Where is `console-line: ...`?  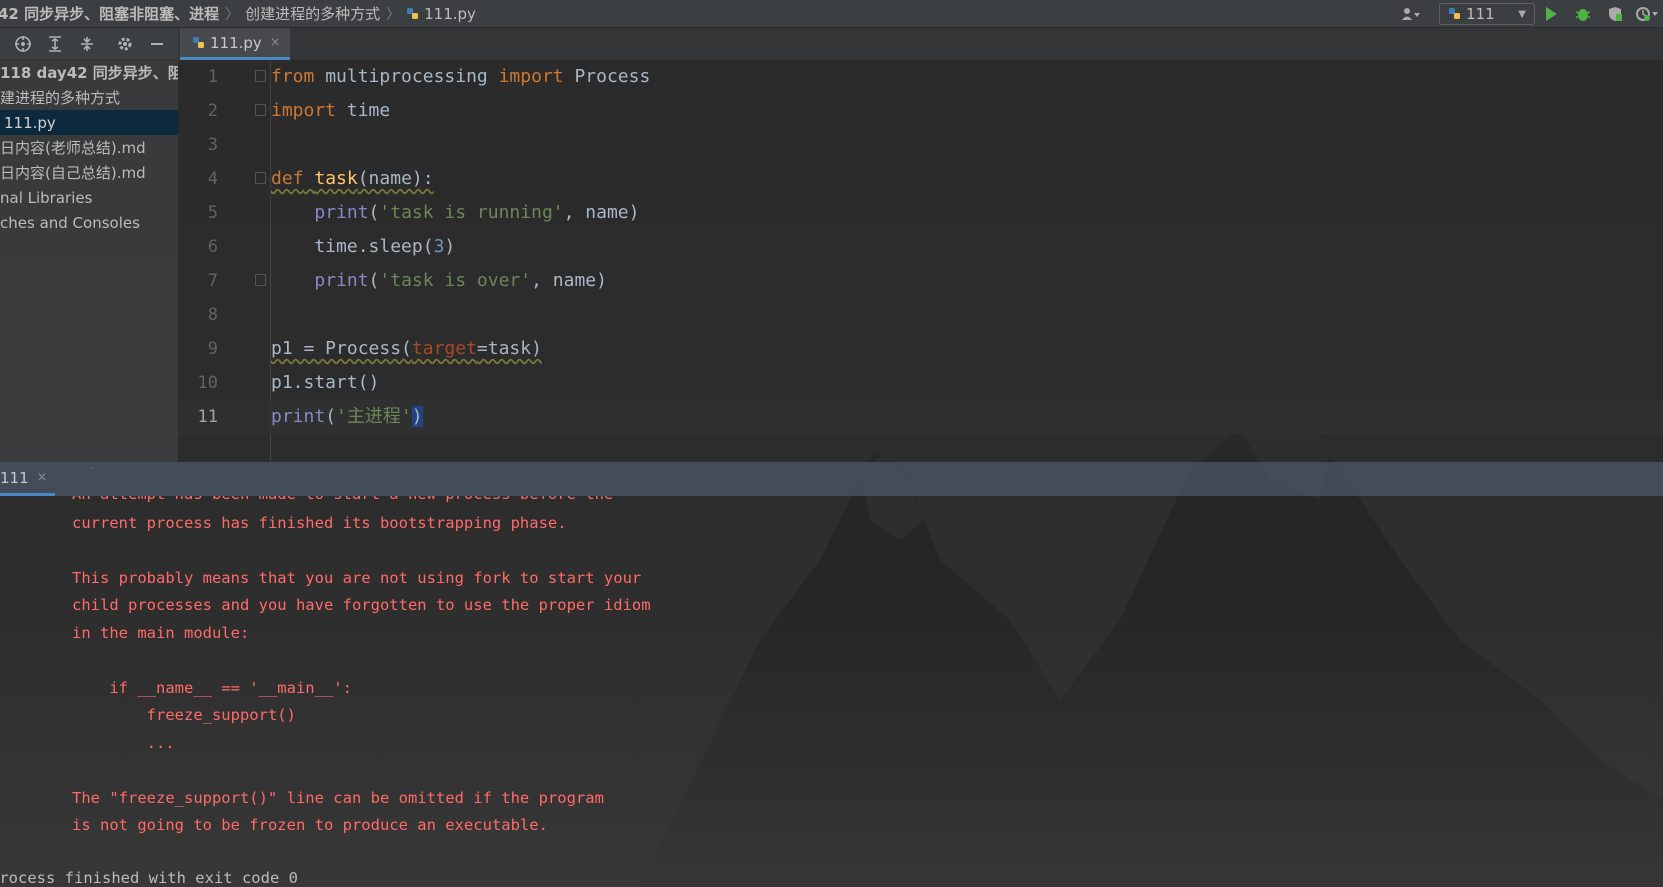
console-line: ... is located at coordinates (123, 743).